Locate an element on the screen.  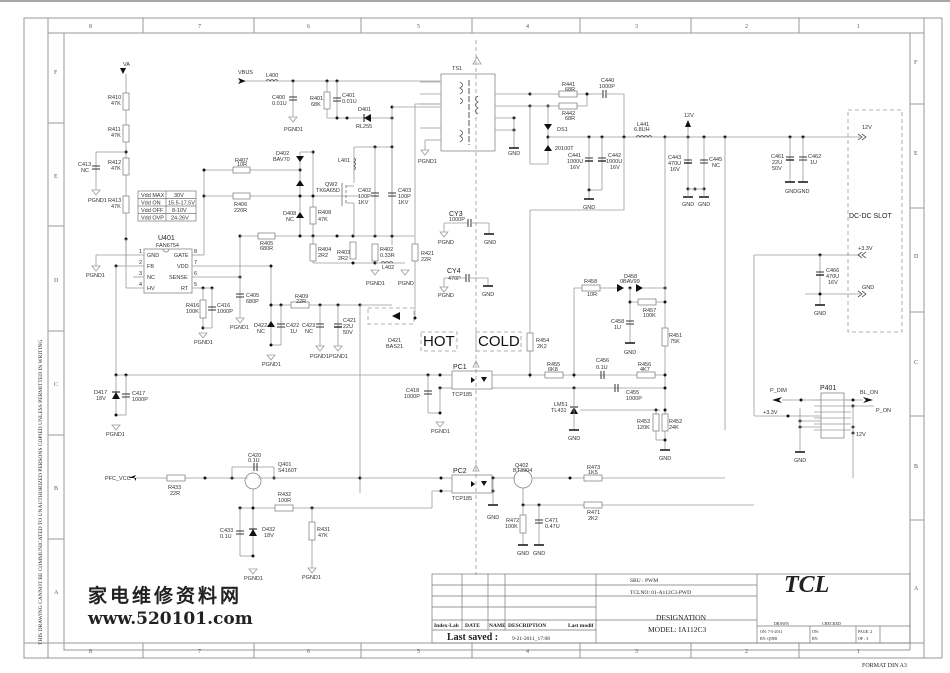
resistor-r421 is located at coordinates (415, 252).